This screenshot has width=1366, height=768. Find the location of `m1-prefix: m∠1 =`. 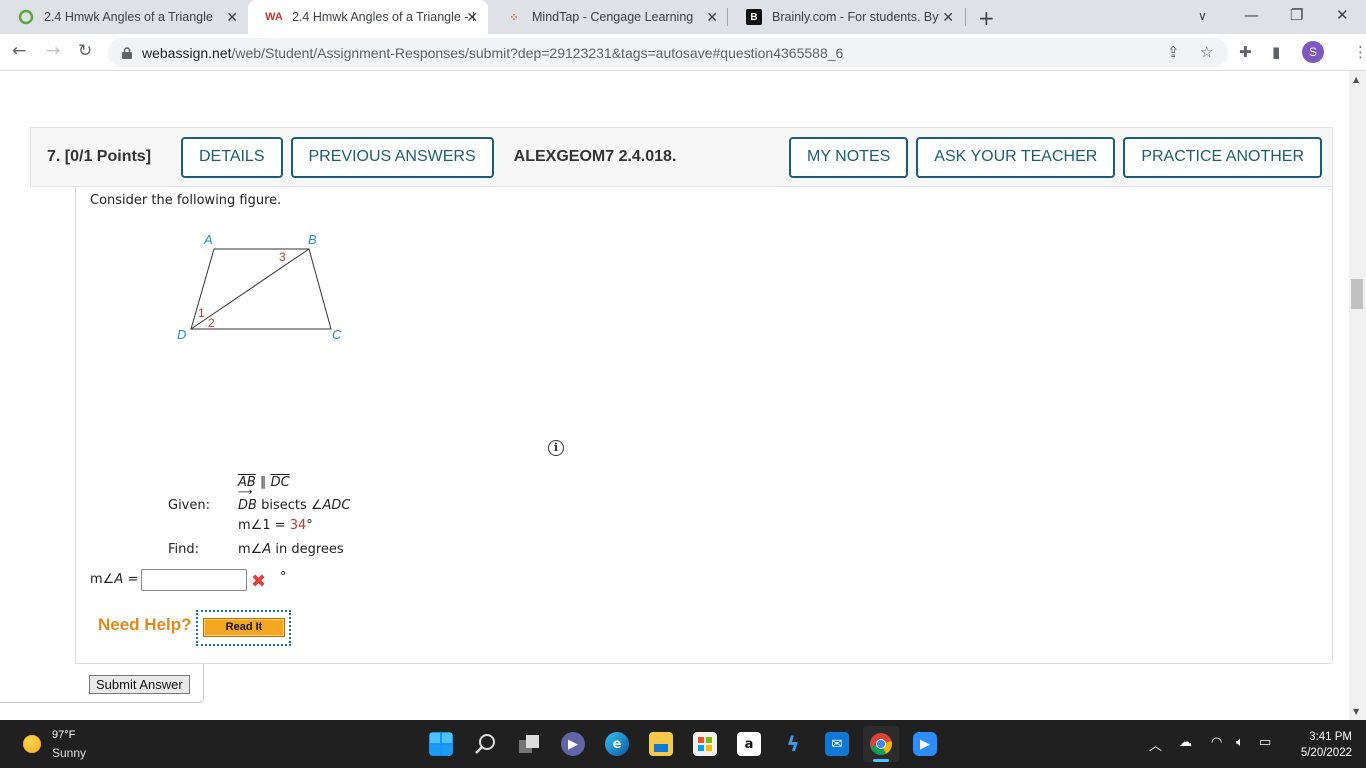

m1-prefix: m∠1 = is located at coordinates (264, 525).